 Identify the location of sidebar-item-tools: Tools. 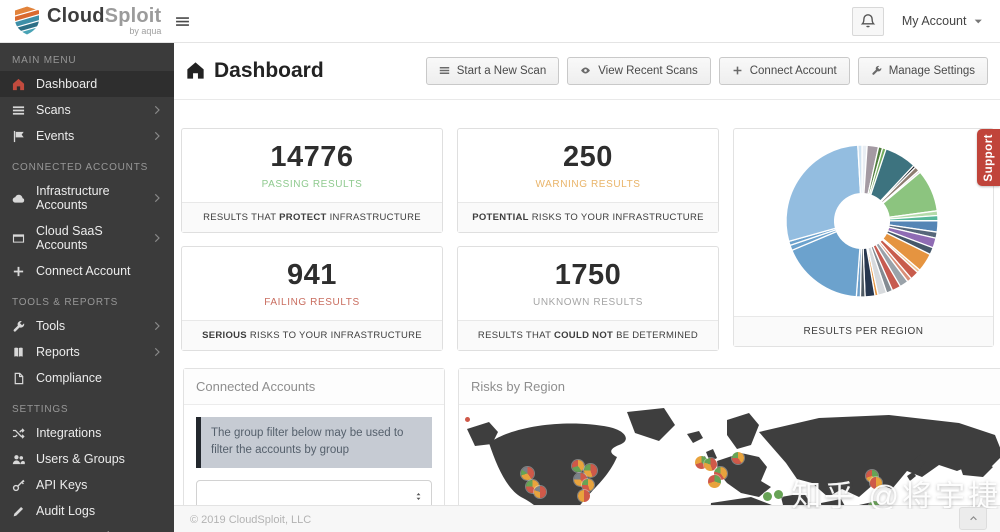
(87, 326).